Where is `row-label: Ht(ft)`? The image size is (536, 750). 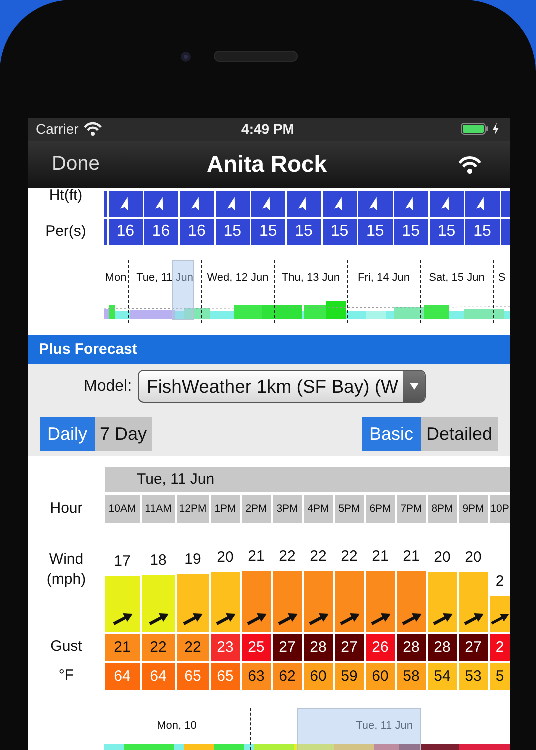 row-label: Ht(ft) is located at coordinates (66, 197).